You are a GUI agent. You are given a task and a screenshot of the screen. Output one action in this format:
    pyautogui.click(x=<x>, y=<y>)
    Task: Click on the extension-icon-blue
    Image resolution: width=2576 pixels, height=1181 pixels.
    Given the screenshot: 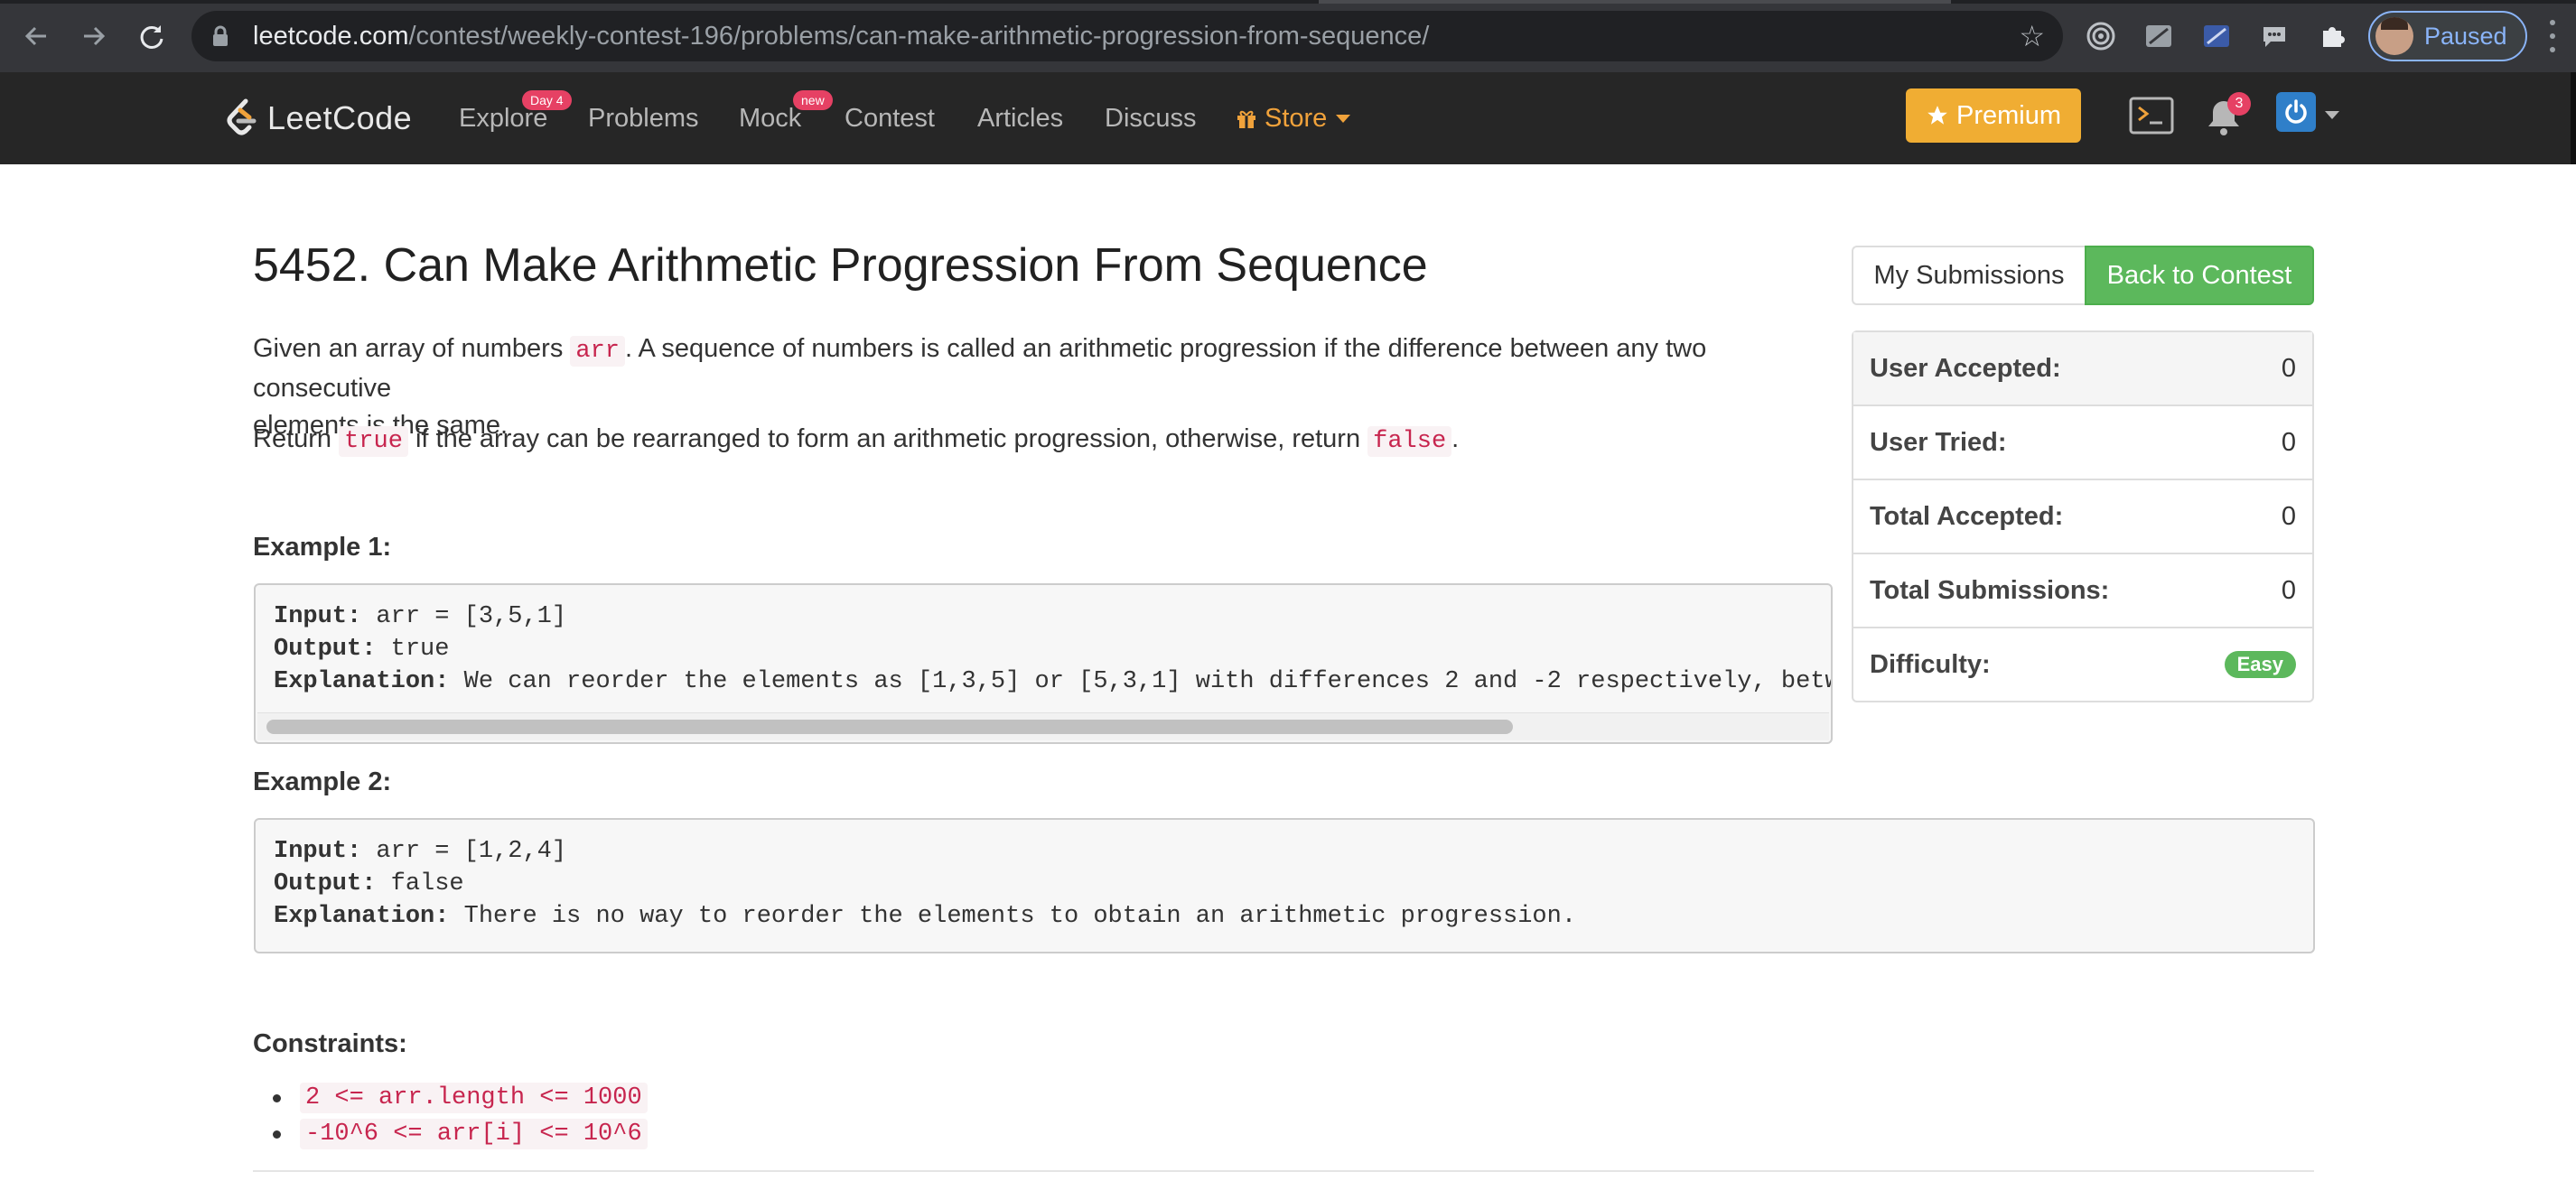 What is the action you would take?
    pyautogui.click(x=2216, y=36)
    